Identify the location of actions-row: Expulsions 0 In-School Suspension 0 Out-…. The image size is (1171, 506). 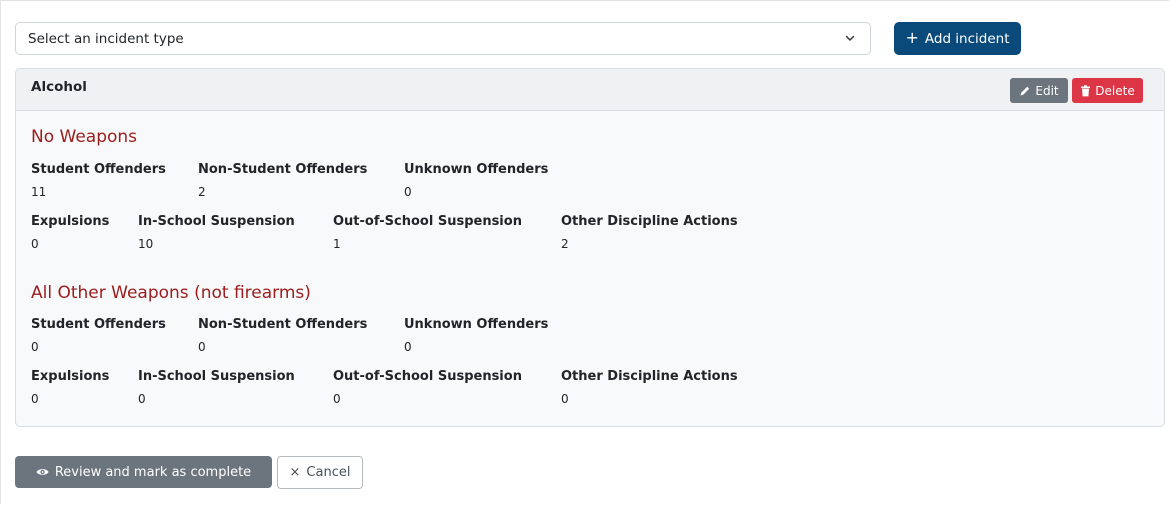
(581, 395).